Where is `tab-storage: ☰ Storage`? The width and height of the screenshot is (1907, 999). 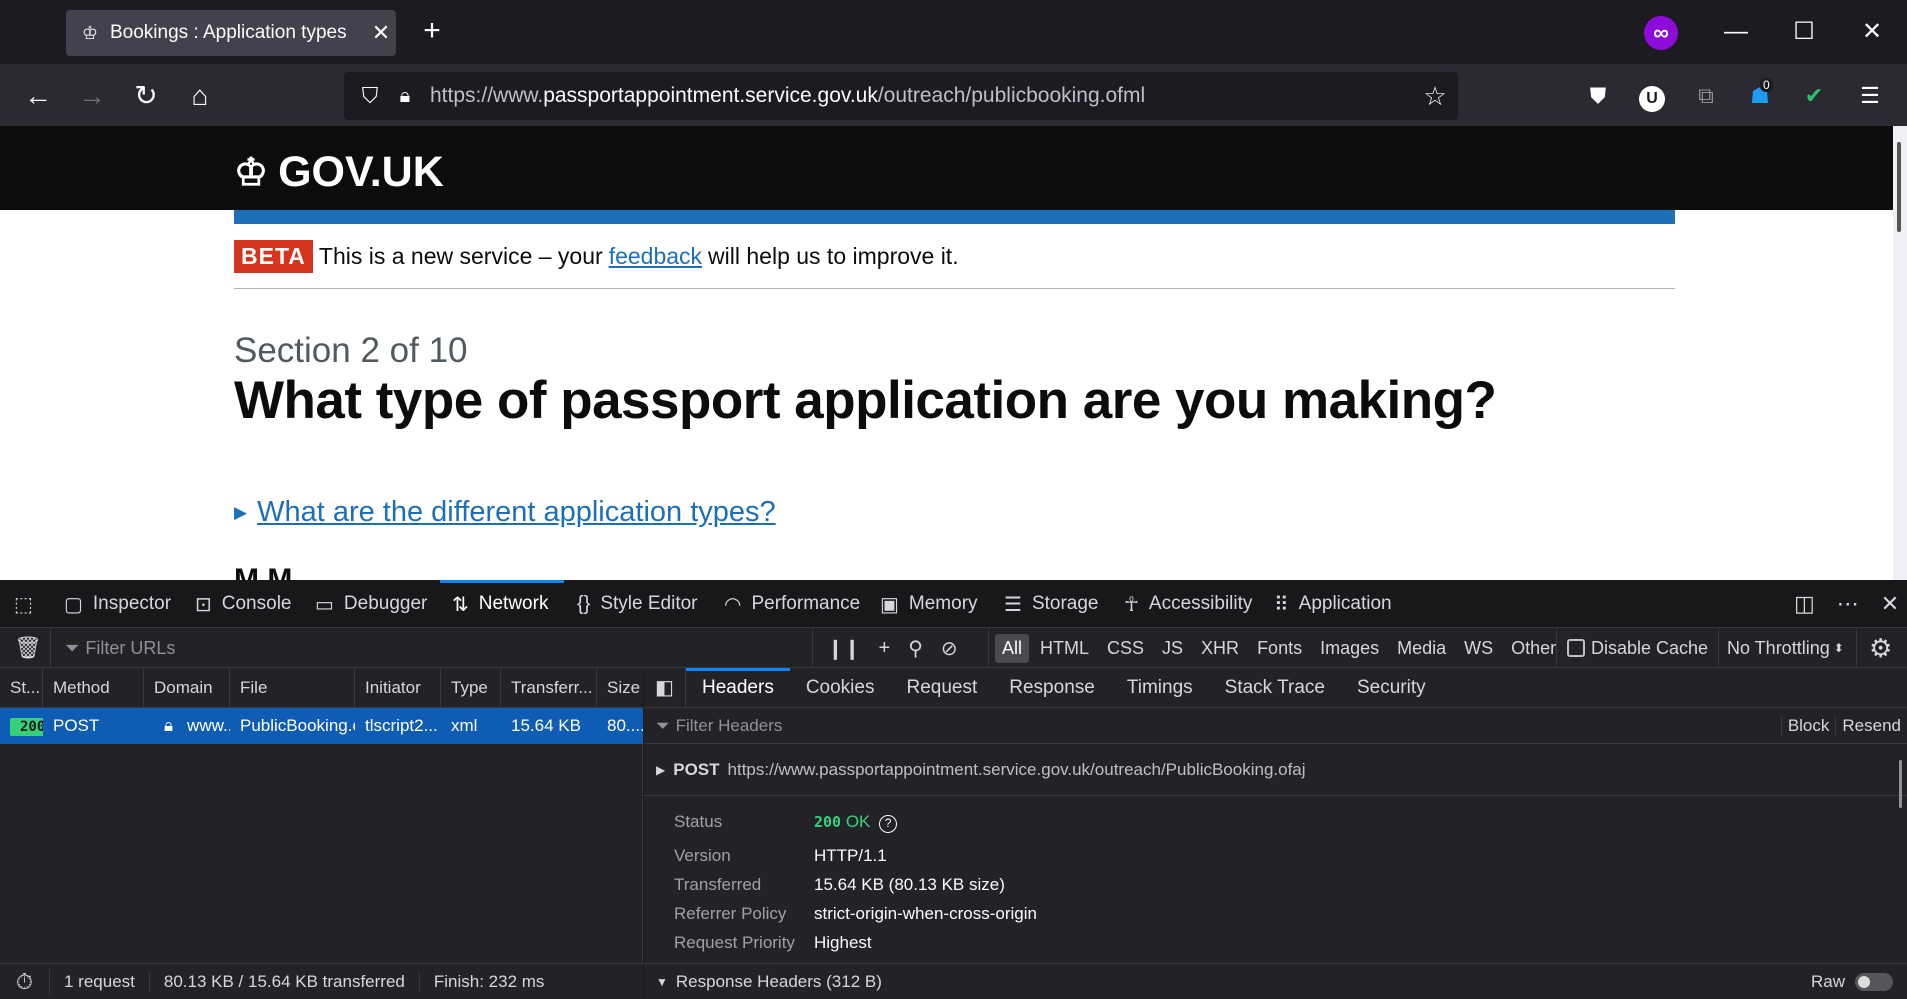 tab-storage: ☰ Storage is located at coordinates (1051, 604).